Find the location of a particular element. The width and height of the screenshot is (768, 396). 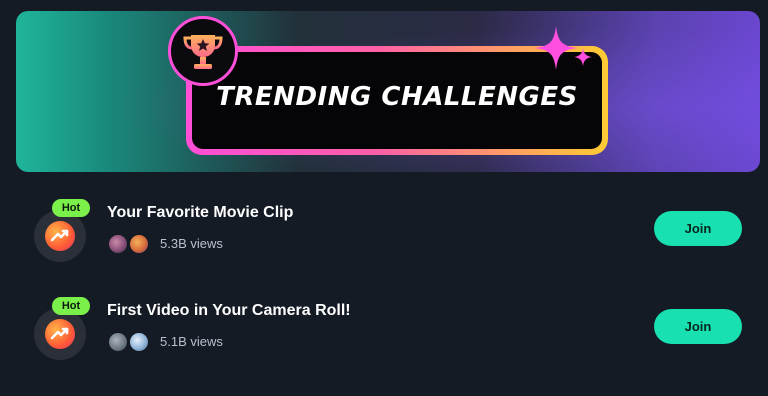

trophy-badge is located at coordinates (203, 51).